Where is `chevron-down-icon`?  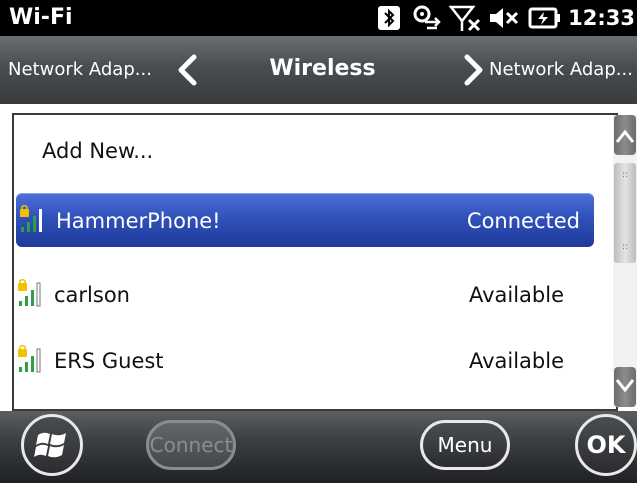 chevron-down-icon is located at coordinates (625, 386).